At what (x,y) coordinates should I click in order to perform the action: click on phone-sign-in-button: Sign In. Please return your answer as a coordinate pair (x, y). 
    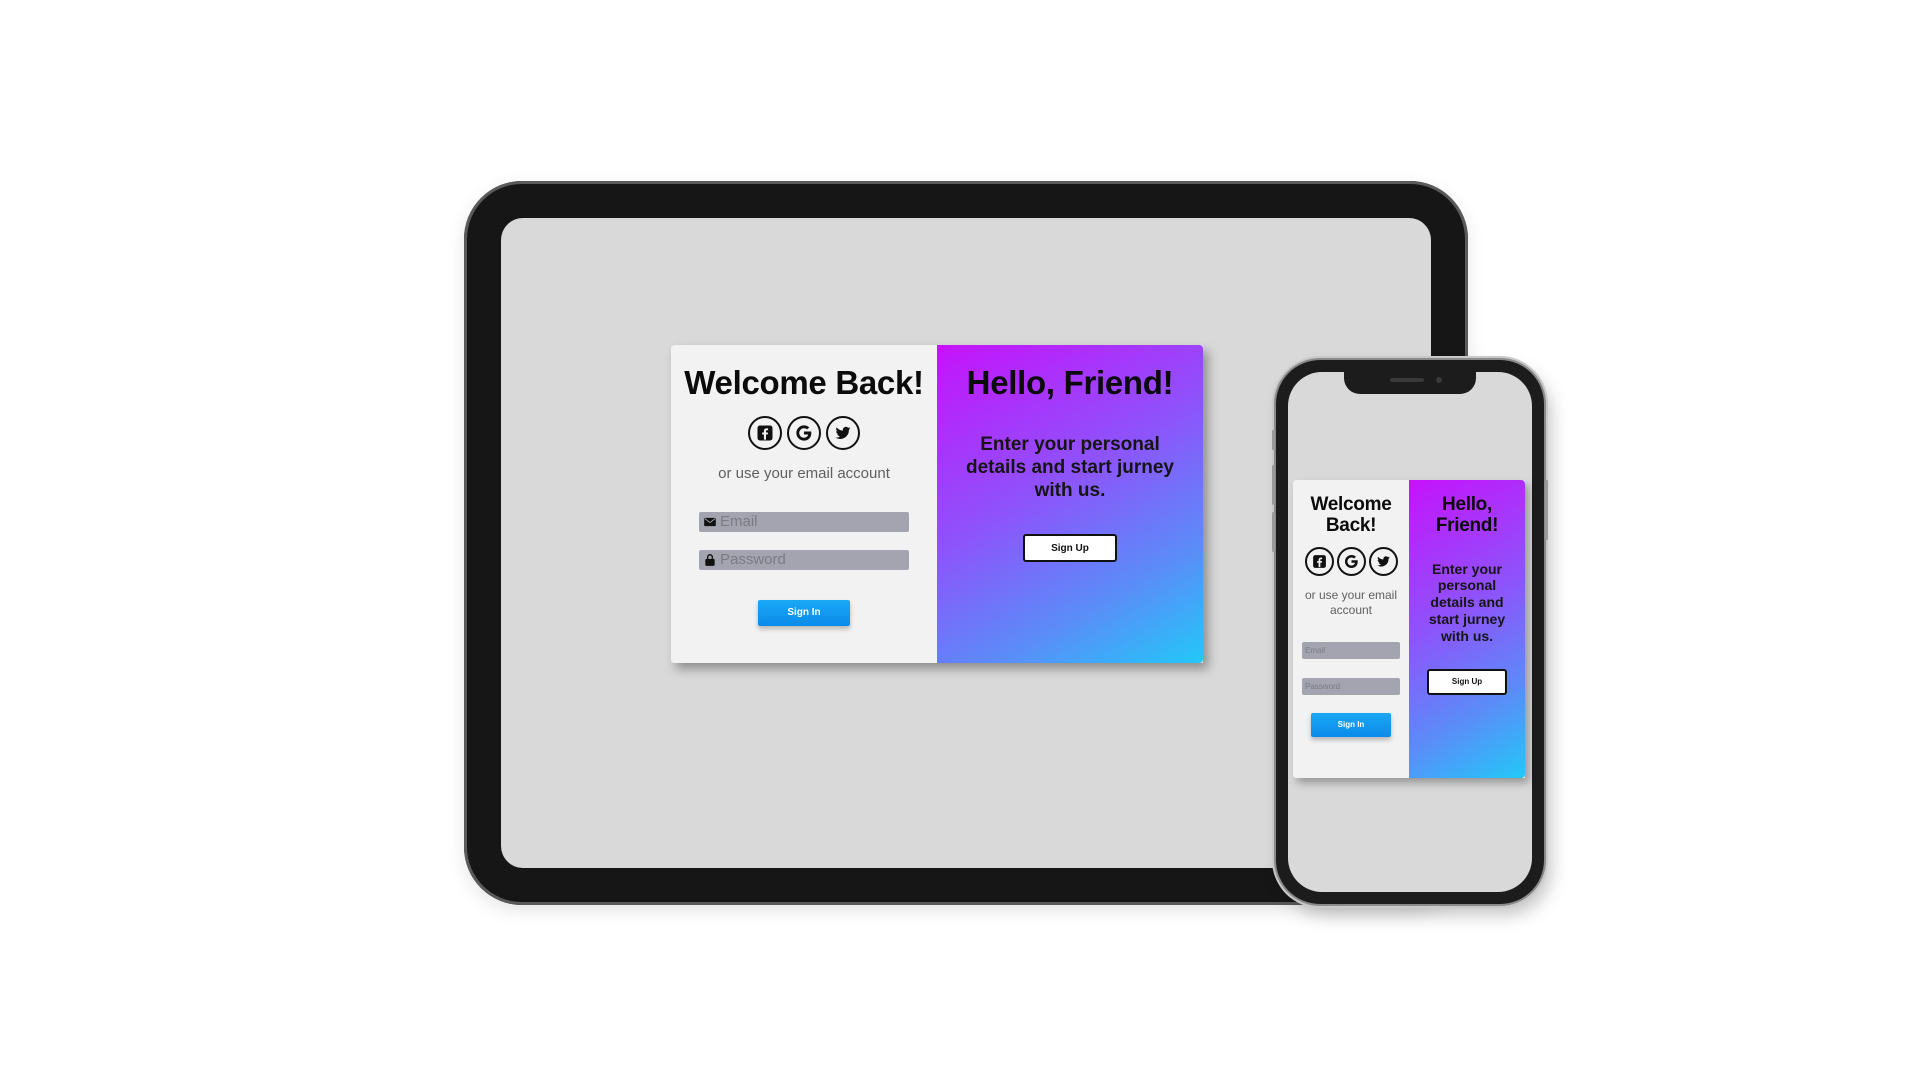
    Looking at the image, I should click on (1351, 724).